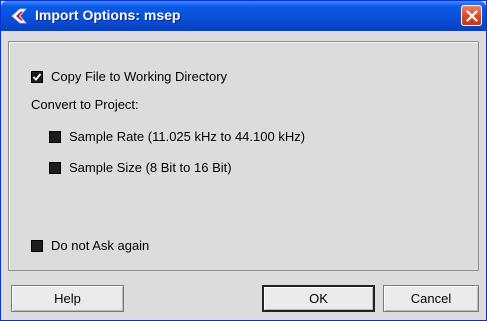  Describe the element at coordinates (100, 245) in the screenshot. I see `do-not-ask-label: Do not Ask again` at that location.